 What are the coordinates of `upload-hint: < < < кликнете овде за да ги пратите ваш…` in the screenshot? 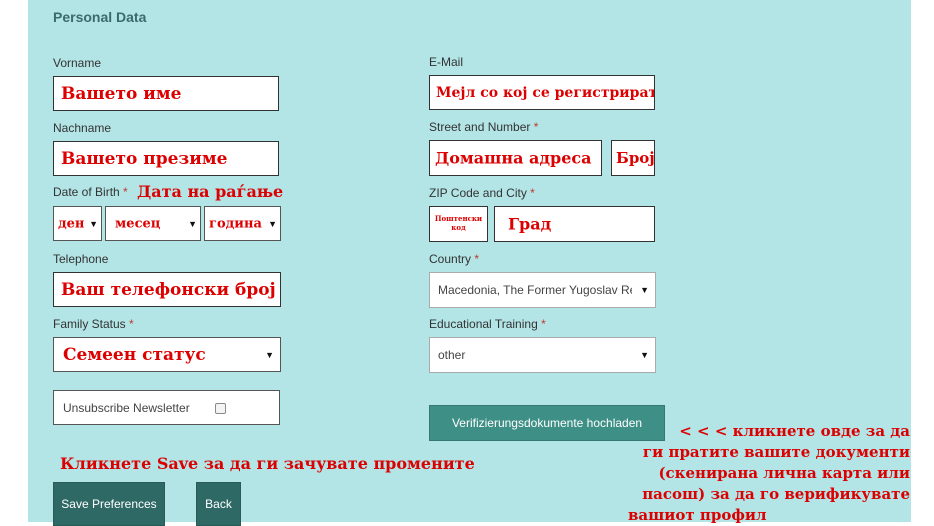 It's located at (767, 473).